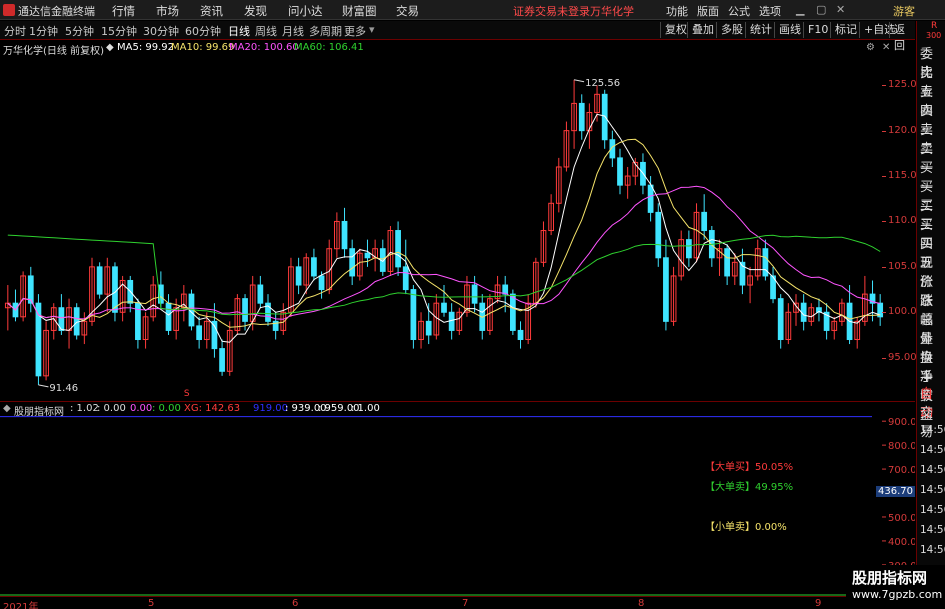  What do you see at coordinates (211, 11) in the screenshot?
I see `menu-news: 资讯` at bounding box center [211, 11].